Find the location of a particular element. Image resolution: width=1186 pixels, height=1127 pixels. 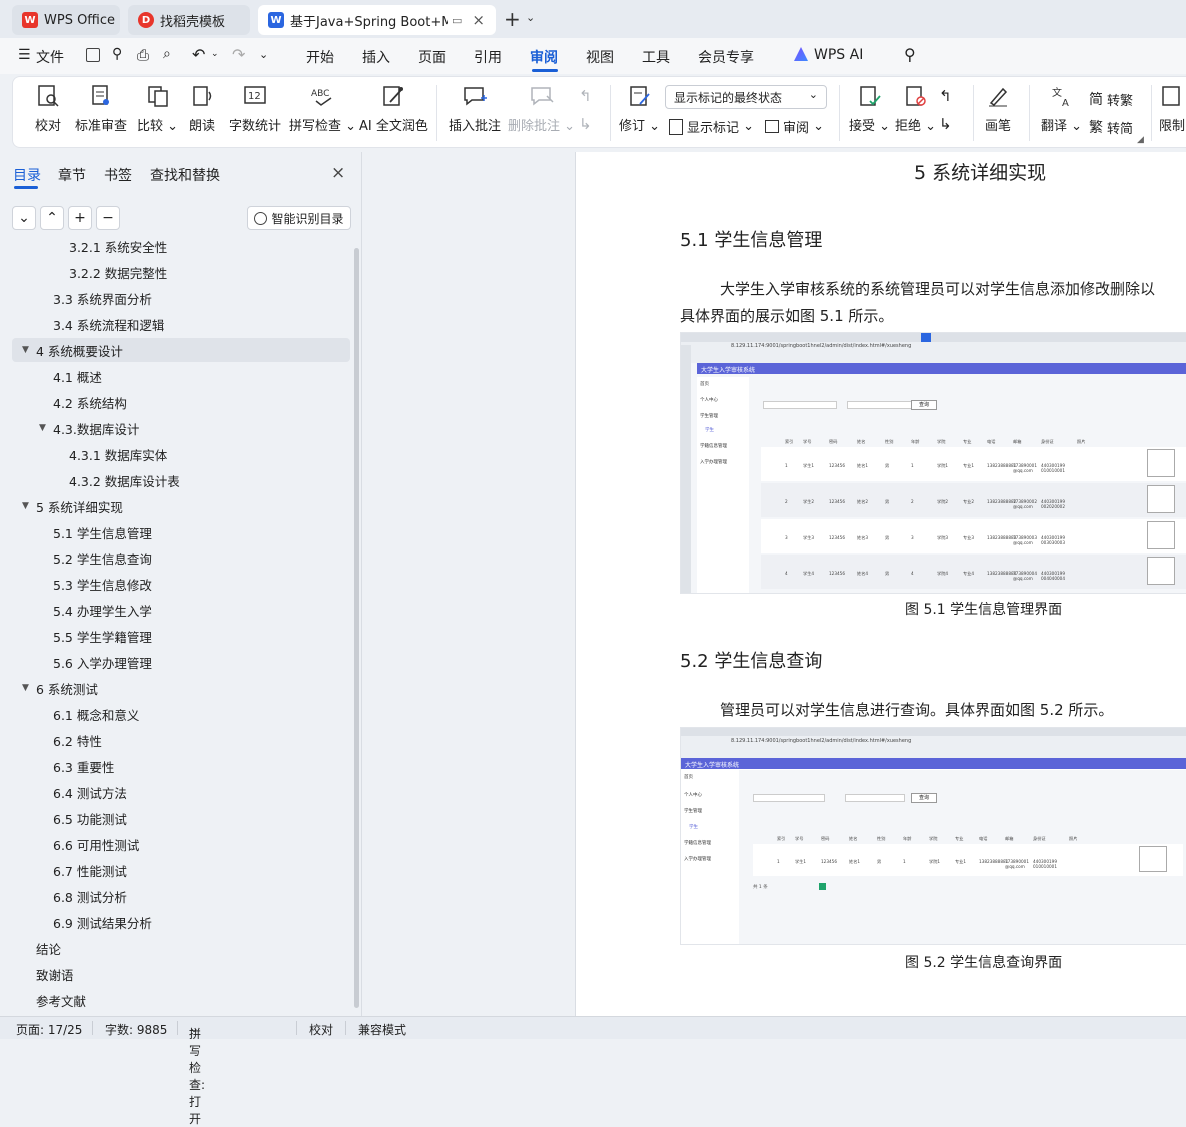

toc-item: 6.6 可用性测试 is located at coordinates (181, 844).